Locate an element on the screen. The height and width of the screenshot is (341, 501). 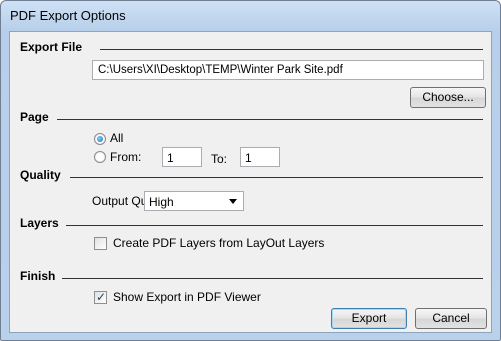
dialog-title: PDF Export Options is located at coordinates (68, 15).